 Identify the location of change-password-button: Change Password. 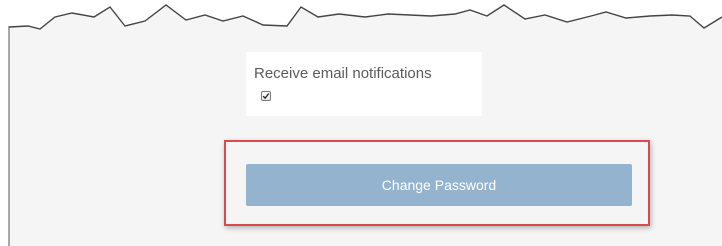
(439, 185).